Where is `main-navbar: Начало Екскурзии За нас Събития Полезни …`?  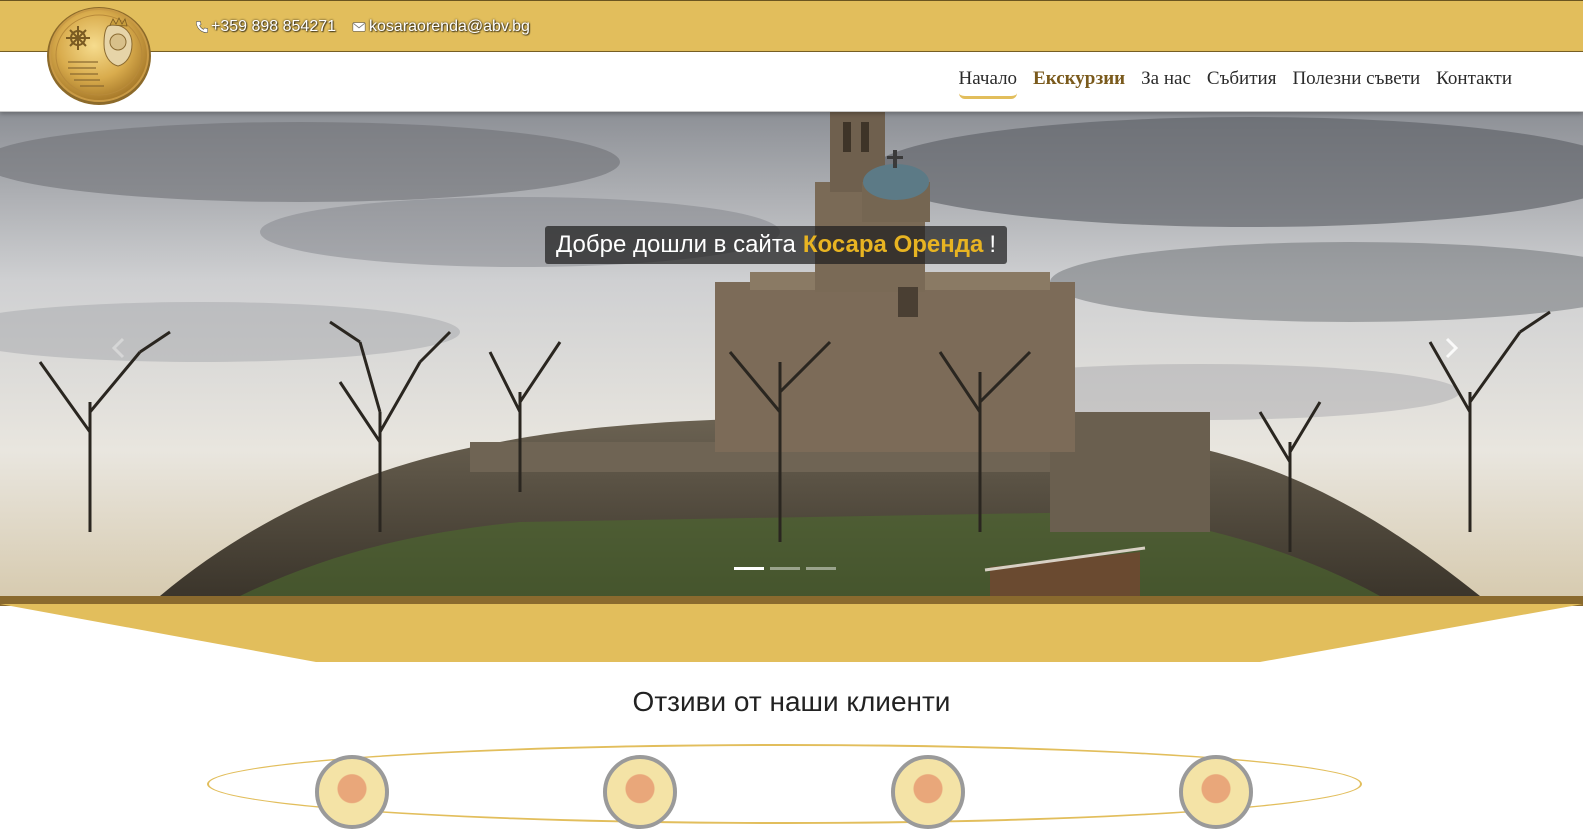 main-navbar: Начало Екскурзии За нас Събития Полезни … is located at coordinates (791, 82).